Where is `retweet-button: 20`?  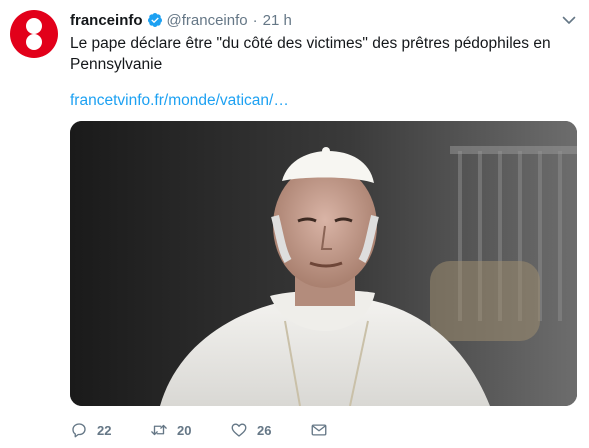
retweet-button: 20 is located at coordinates (190, 430).